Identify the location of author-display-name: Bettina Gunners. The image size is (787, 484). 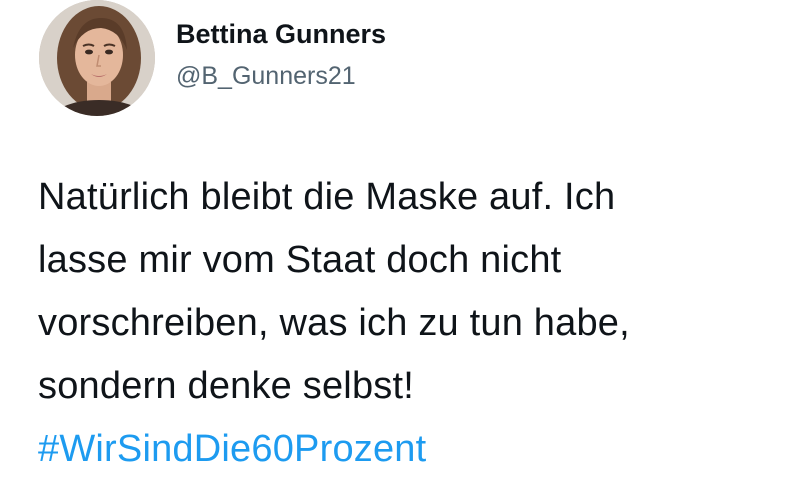
(281, 34).